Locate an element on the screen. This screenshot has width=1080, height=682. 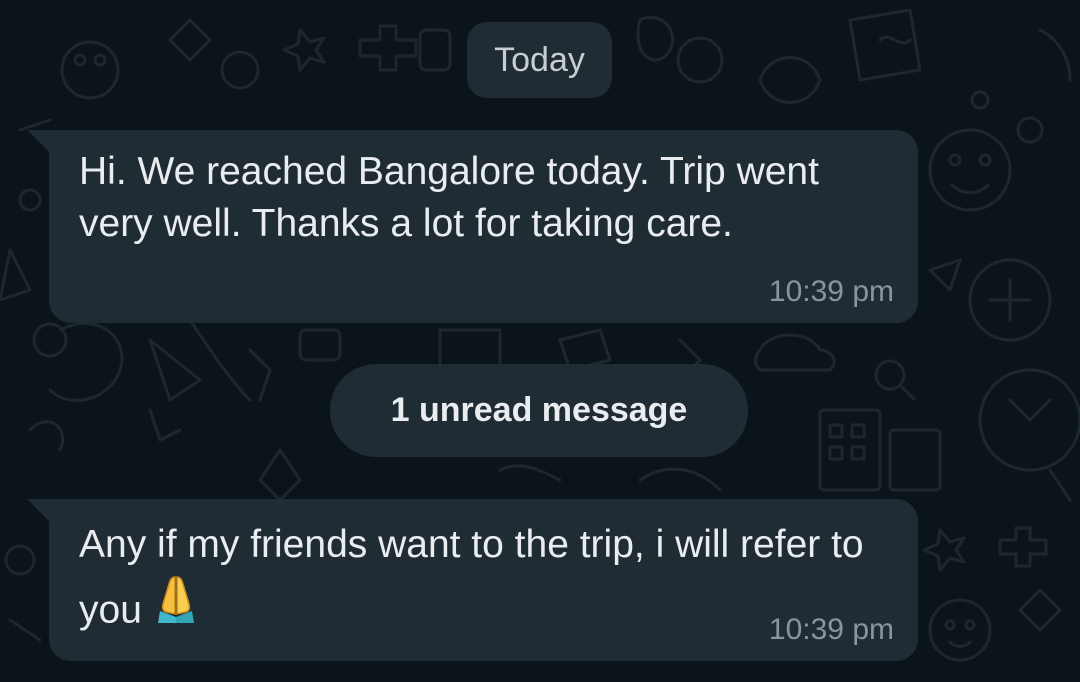
unread-messages-label: 1 unread message is located at coordinates (539, 410).